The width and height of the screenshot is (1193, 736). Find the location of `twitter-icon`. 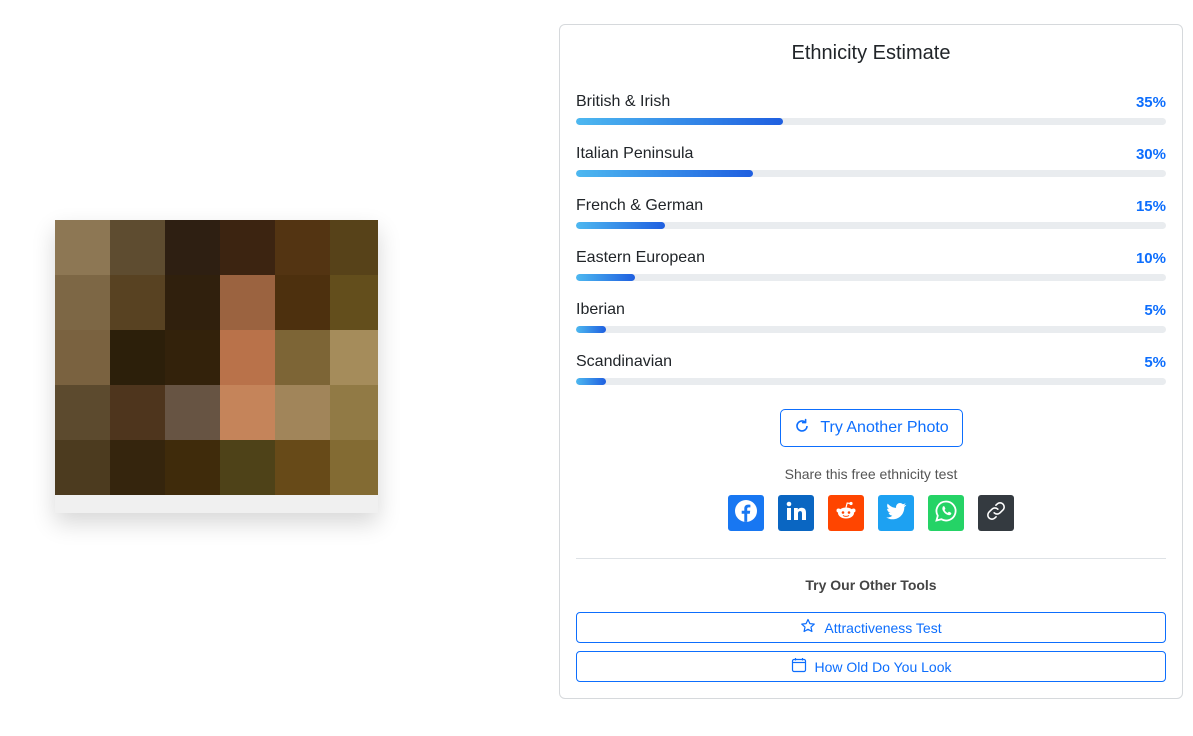

twitter-icon is located at coordinates (896, 513).